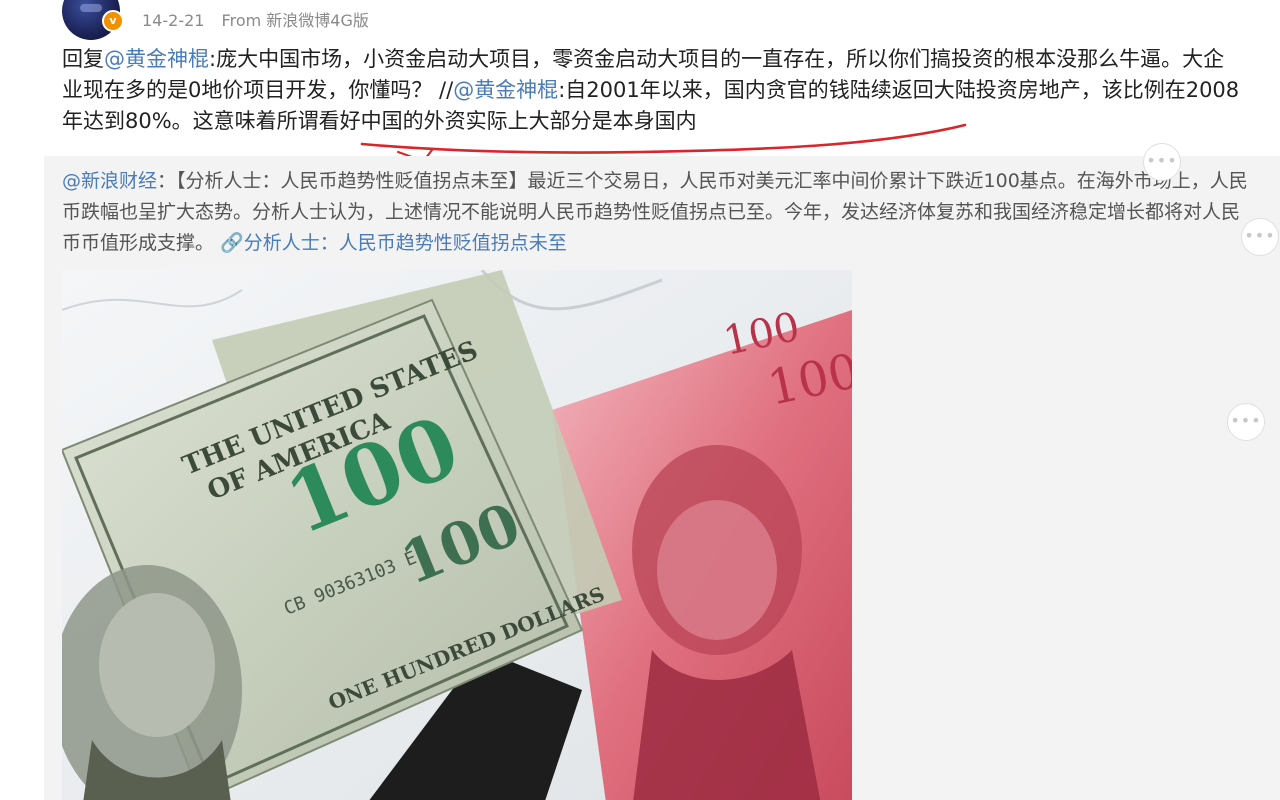 This screenshot has height=800, width=1280. I want to click on verified-badge-icon: v, so click(113, 21).